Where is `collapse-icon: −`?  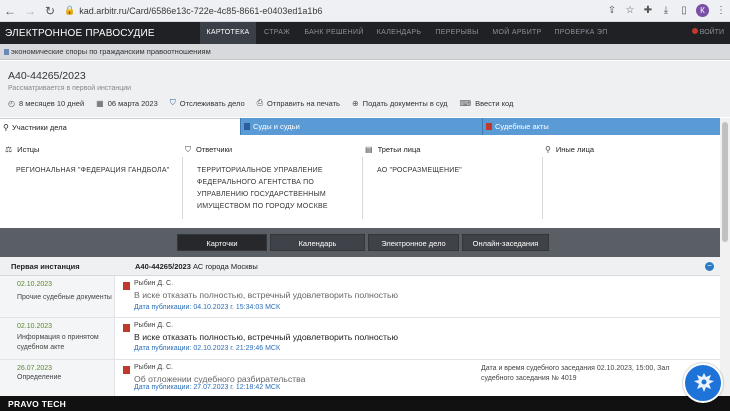 collapse-icon: − is located at coordinates (709, 266).